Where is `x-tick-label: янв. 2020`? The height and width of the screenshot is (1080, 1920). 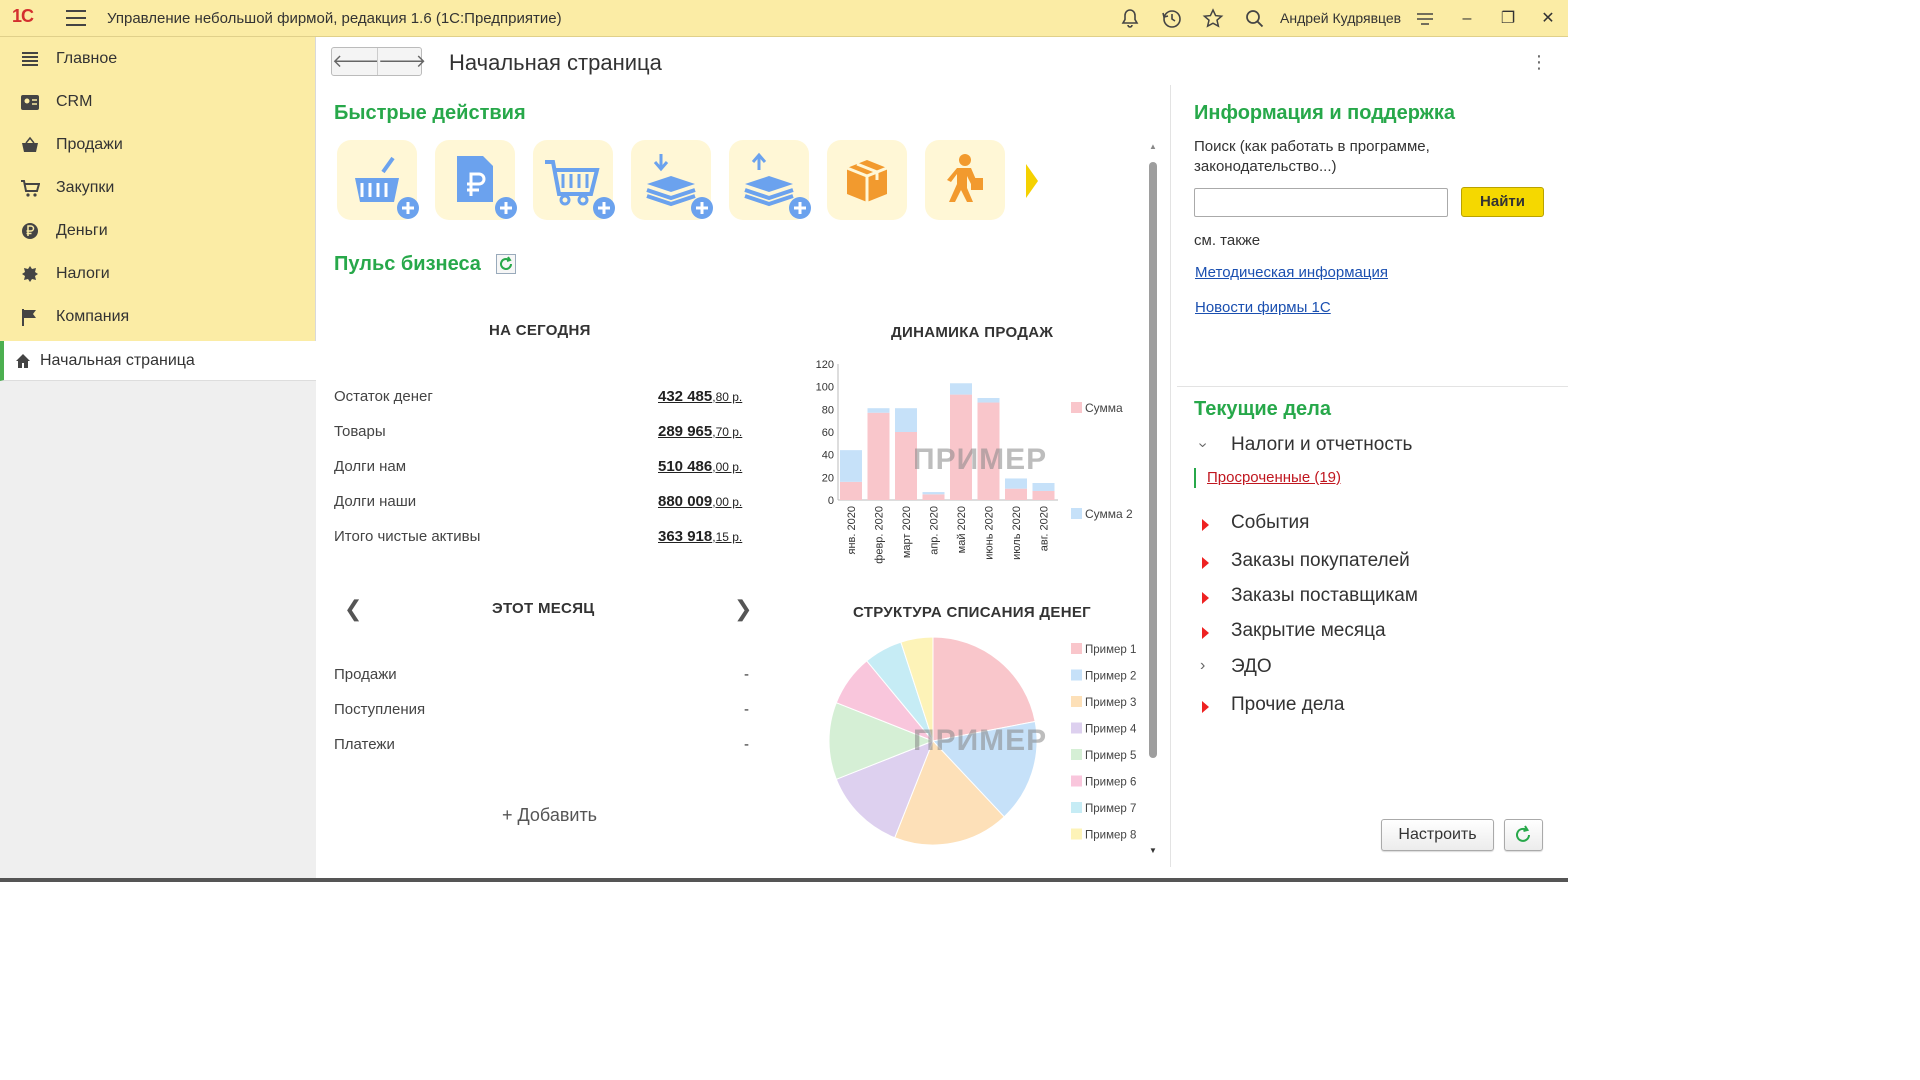 x-tick-label: янв. 2020 is located at coordinates (852, 530).